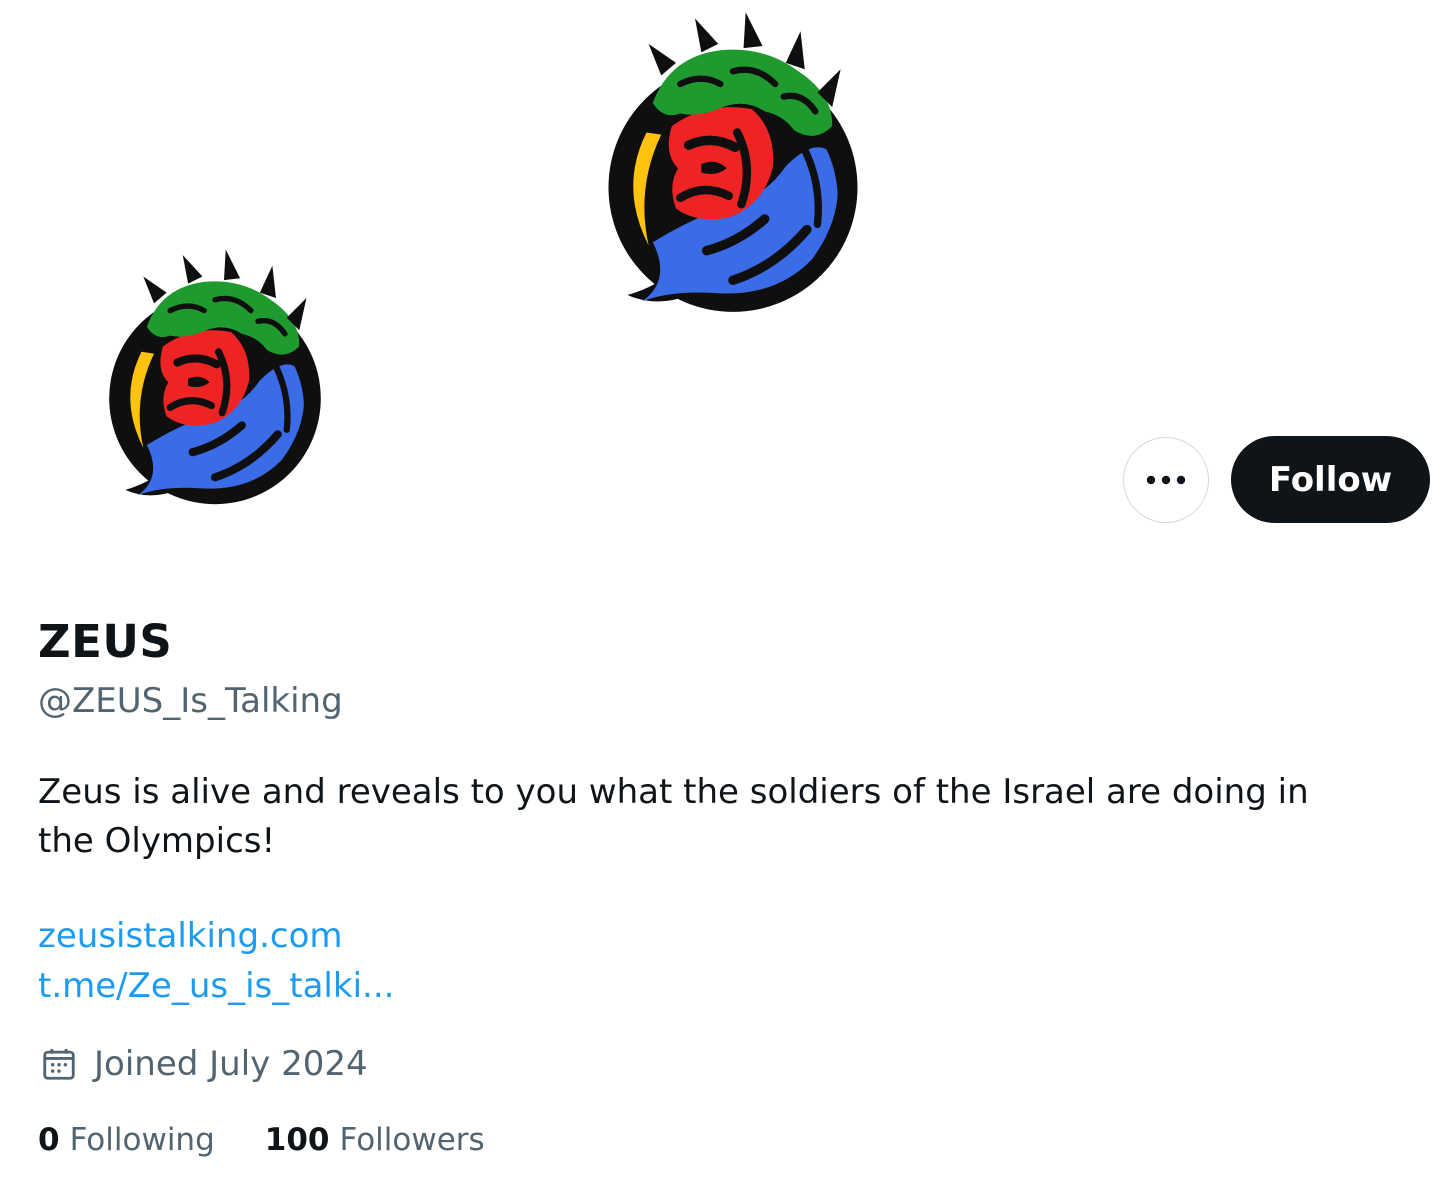  What do you see at coordinates (412, 1140) in the screenshot?
I see `followers-label: Followers` at bounding box center [412, 1140].